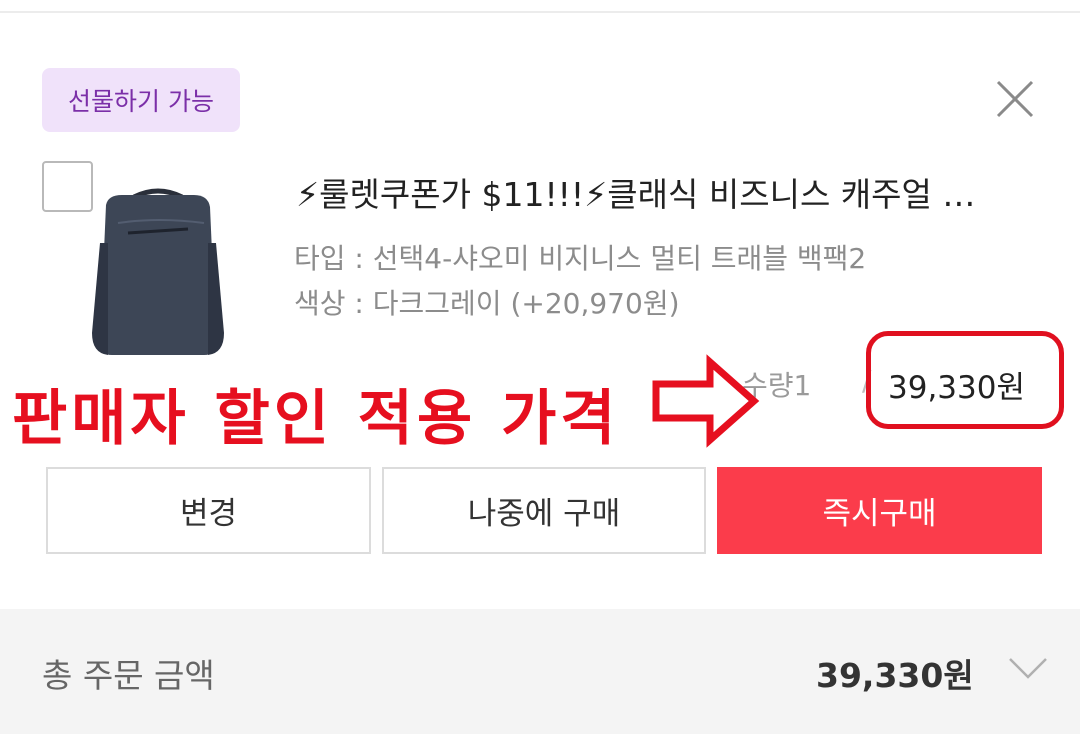 The image size is (1080, 743). I want to click on gift-available-badge: 선물하기 가능, so click(141, 100).